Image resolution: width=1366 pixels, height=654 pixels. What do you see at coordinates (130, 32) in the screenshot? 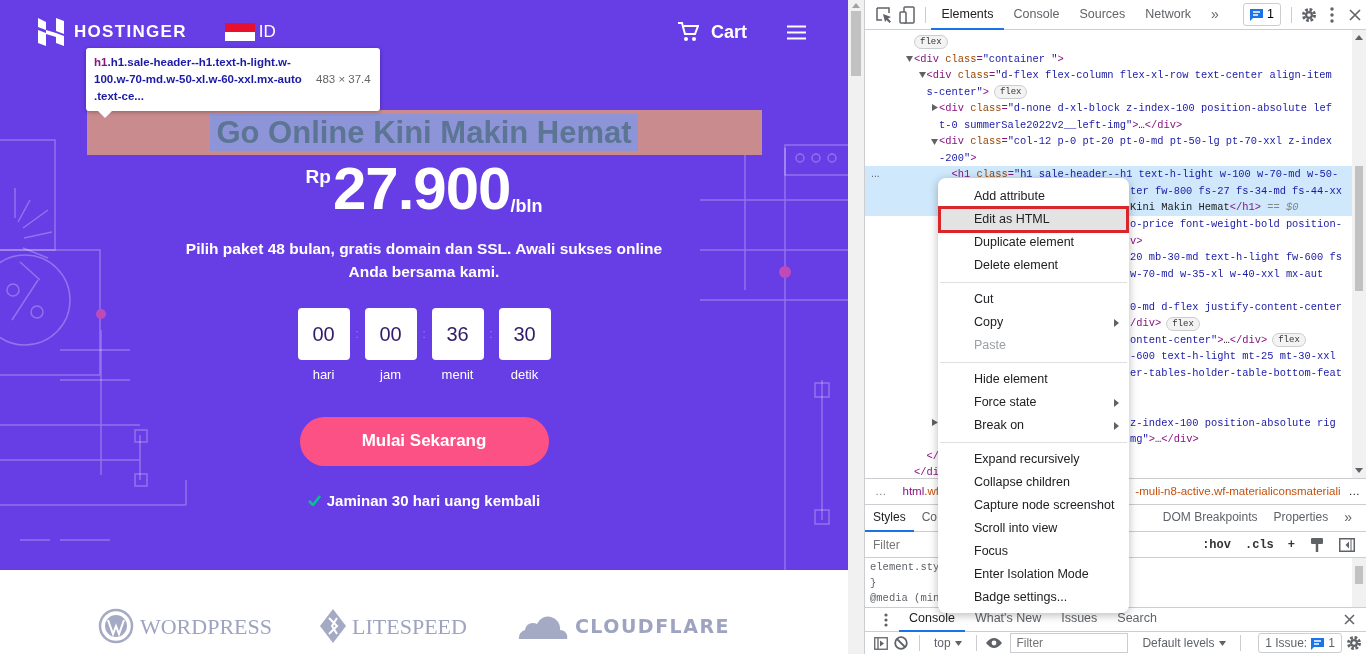
I see `logo-text: HOSTINGER` at bounding box center [130, 32].